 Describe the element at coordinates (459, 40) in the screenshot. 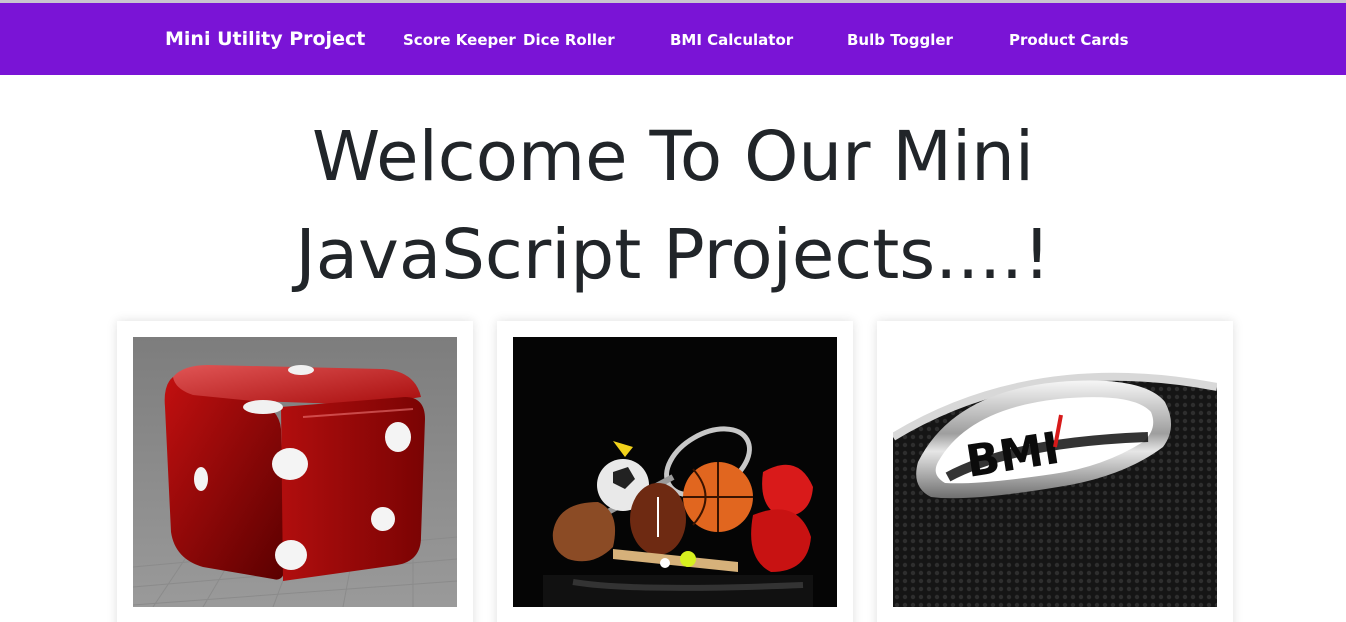

I see `nav-link-score-keeper: Score Keeper` at that location.